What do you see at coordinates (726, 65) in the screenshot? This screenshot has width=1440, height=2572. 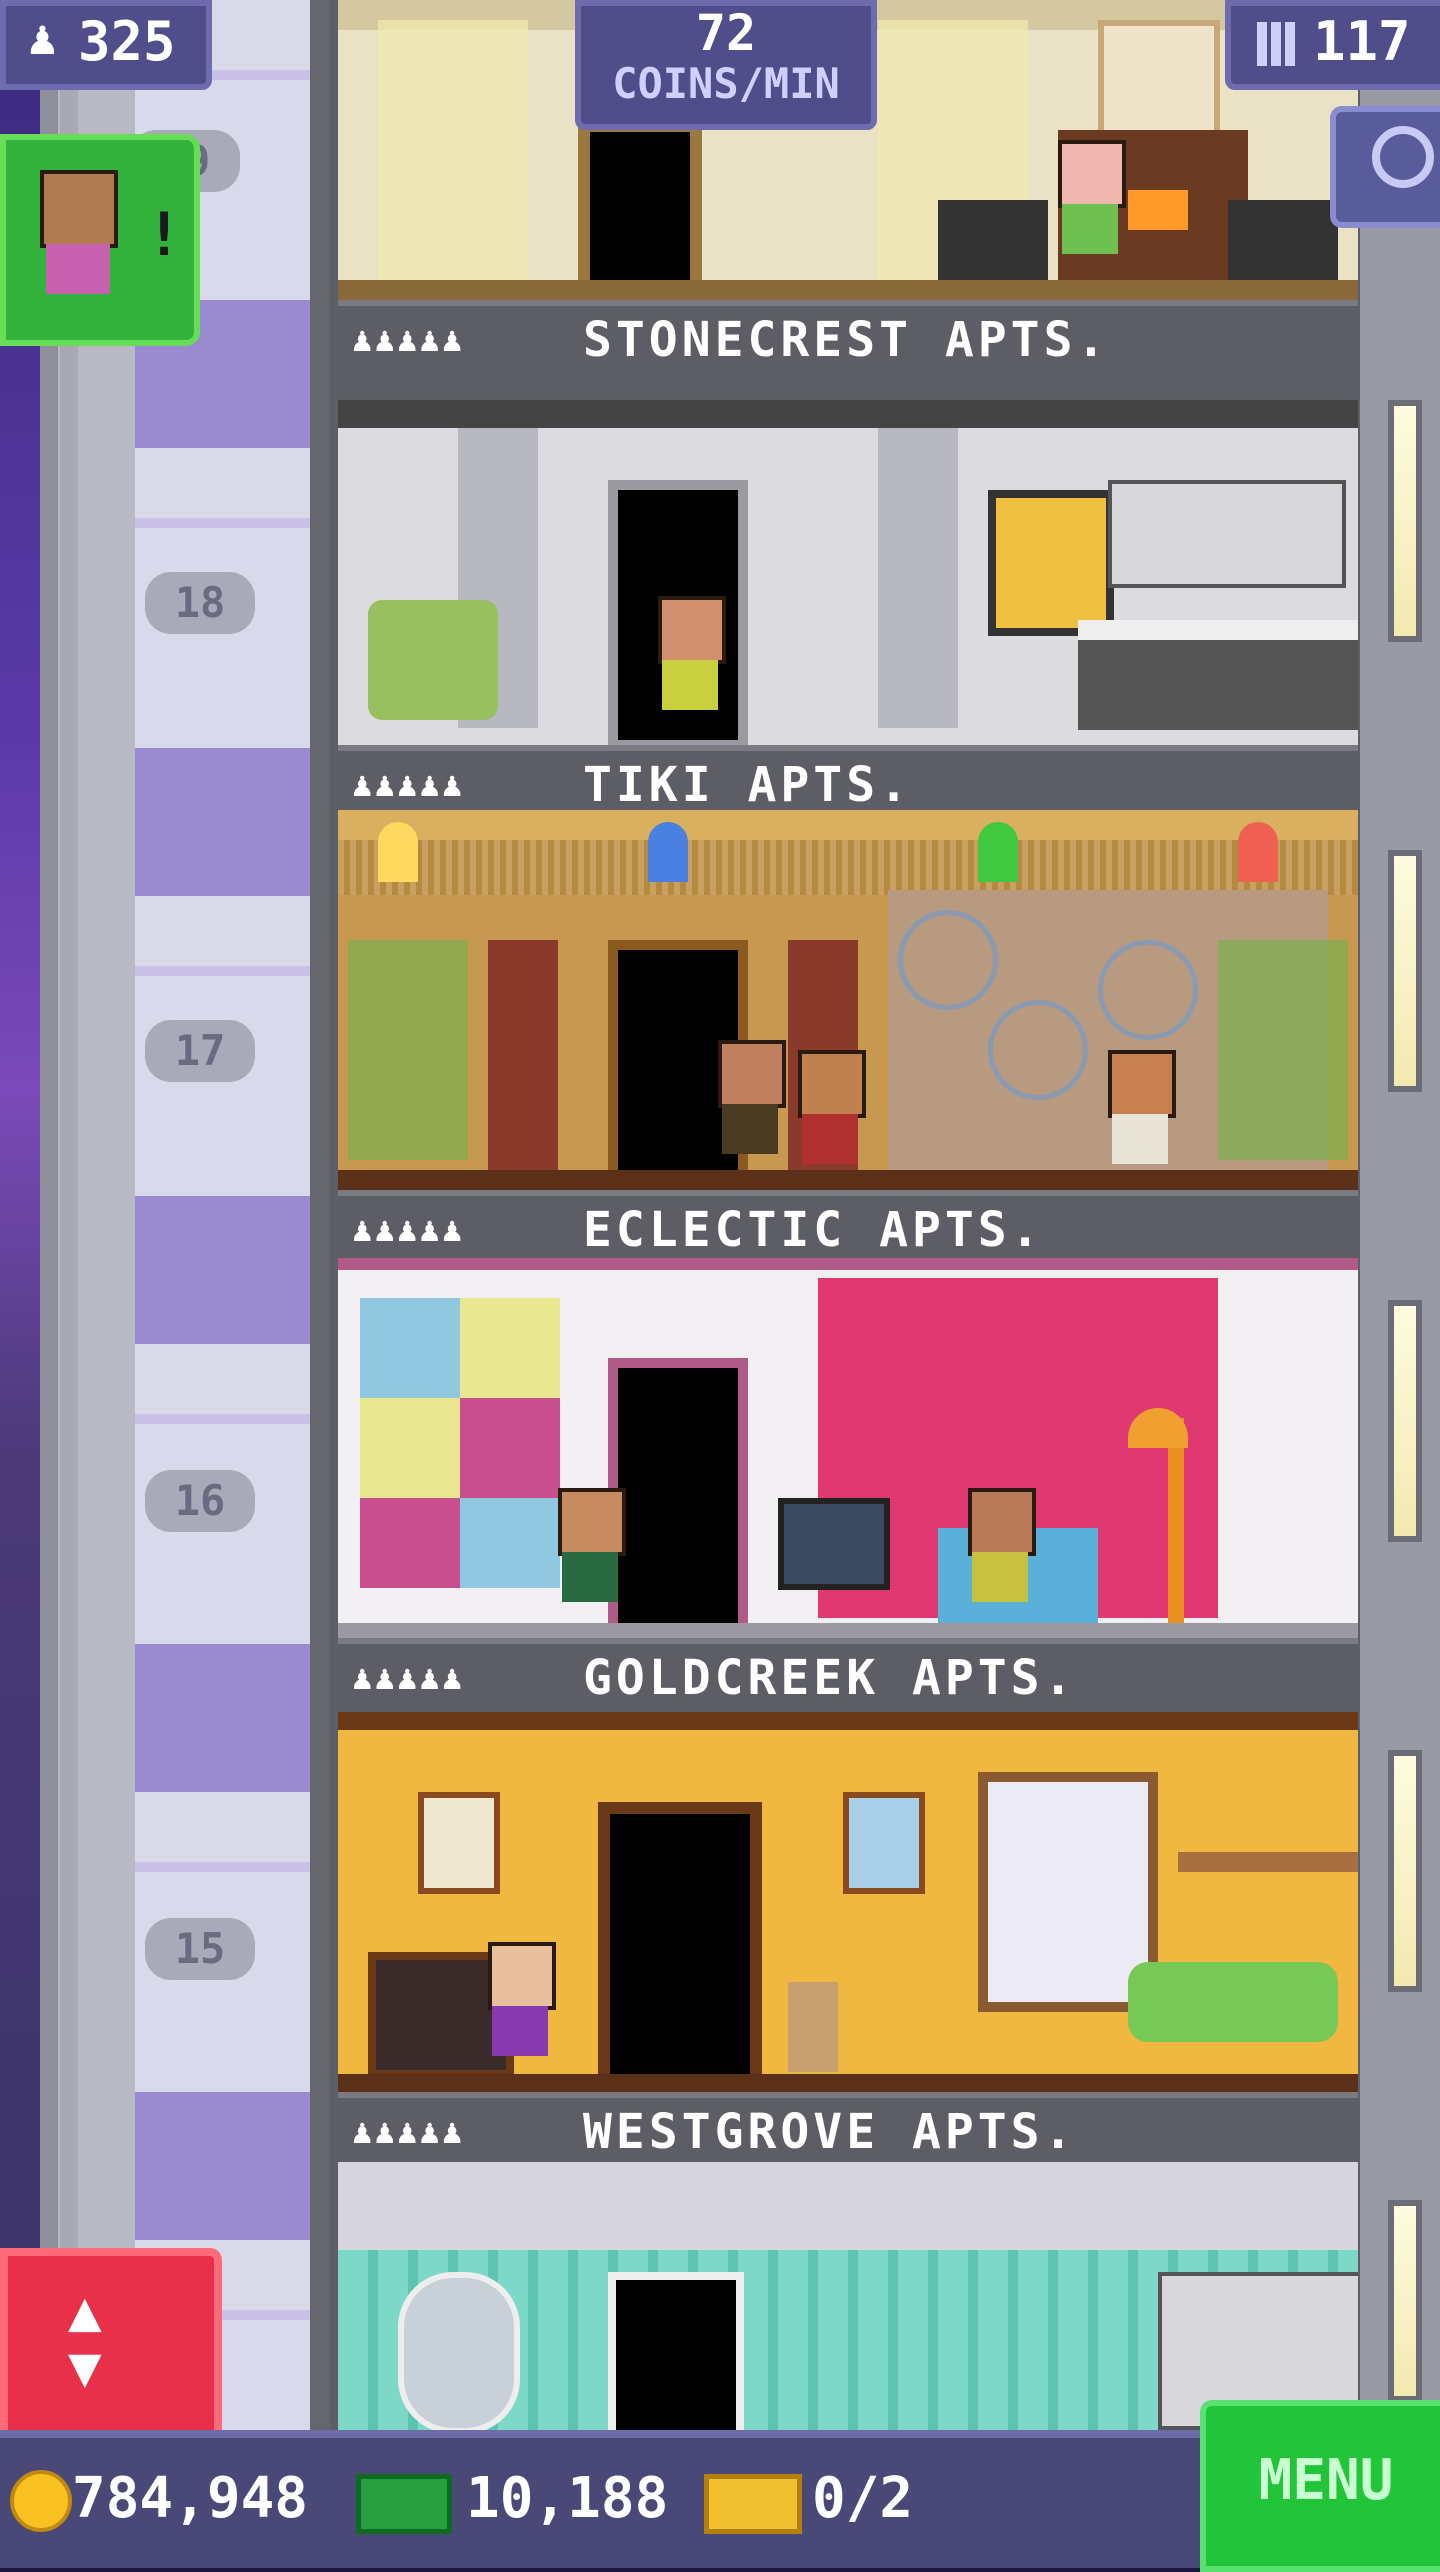 I see `coins-per-min-display: 72 COINS/MIN` at bounding box center [726, 65].